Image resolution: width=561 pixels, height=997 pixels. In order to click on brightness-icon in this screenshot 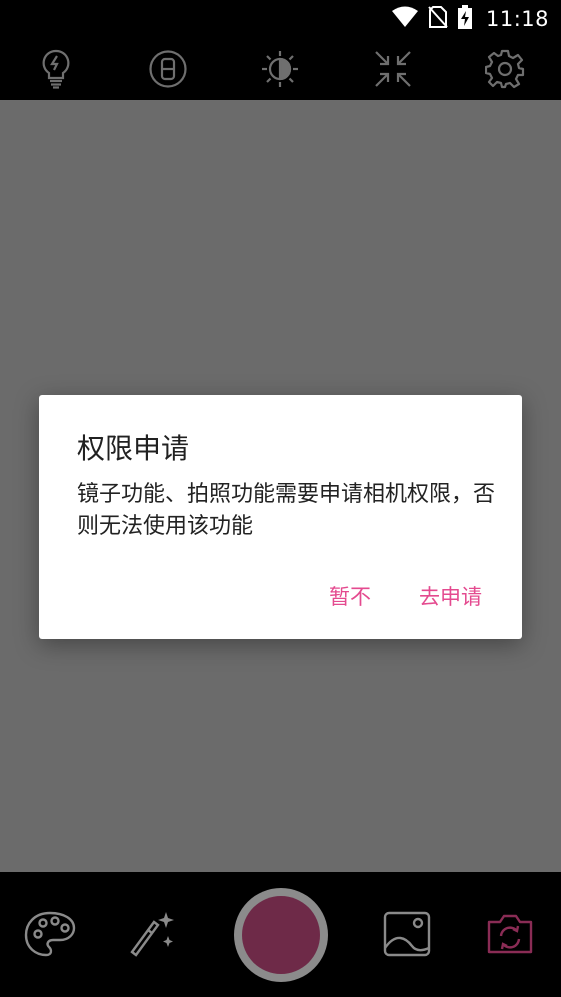, I will do `click(280, 69)`.